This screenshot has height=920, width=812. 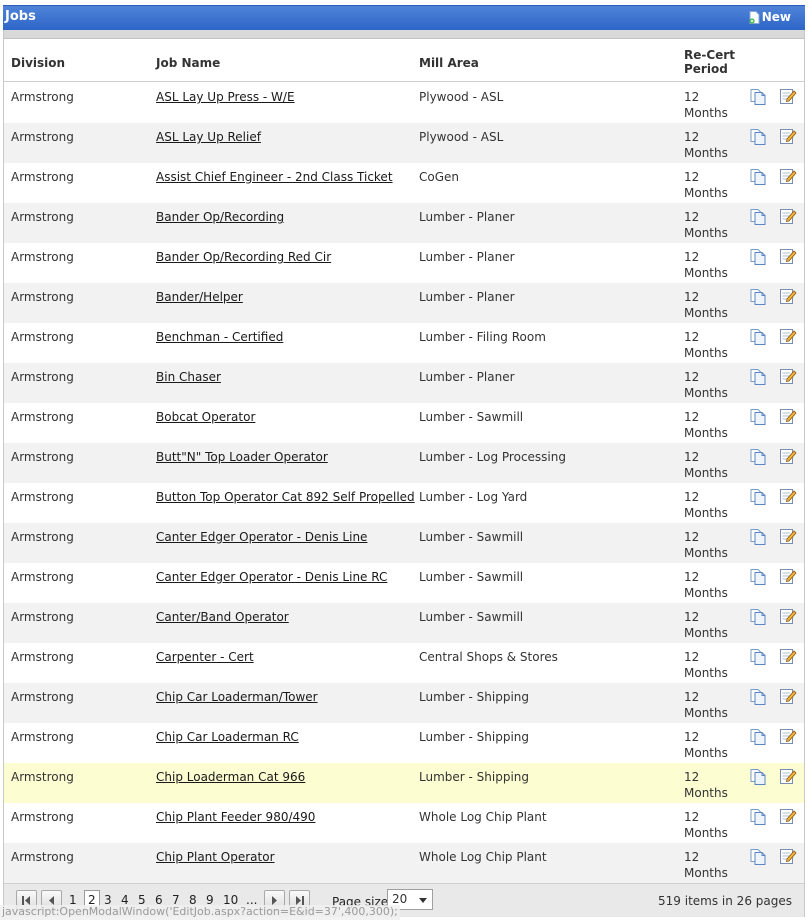 I want to click on column-header-mill-area: Mill Area, so click(x=449, y=63).